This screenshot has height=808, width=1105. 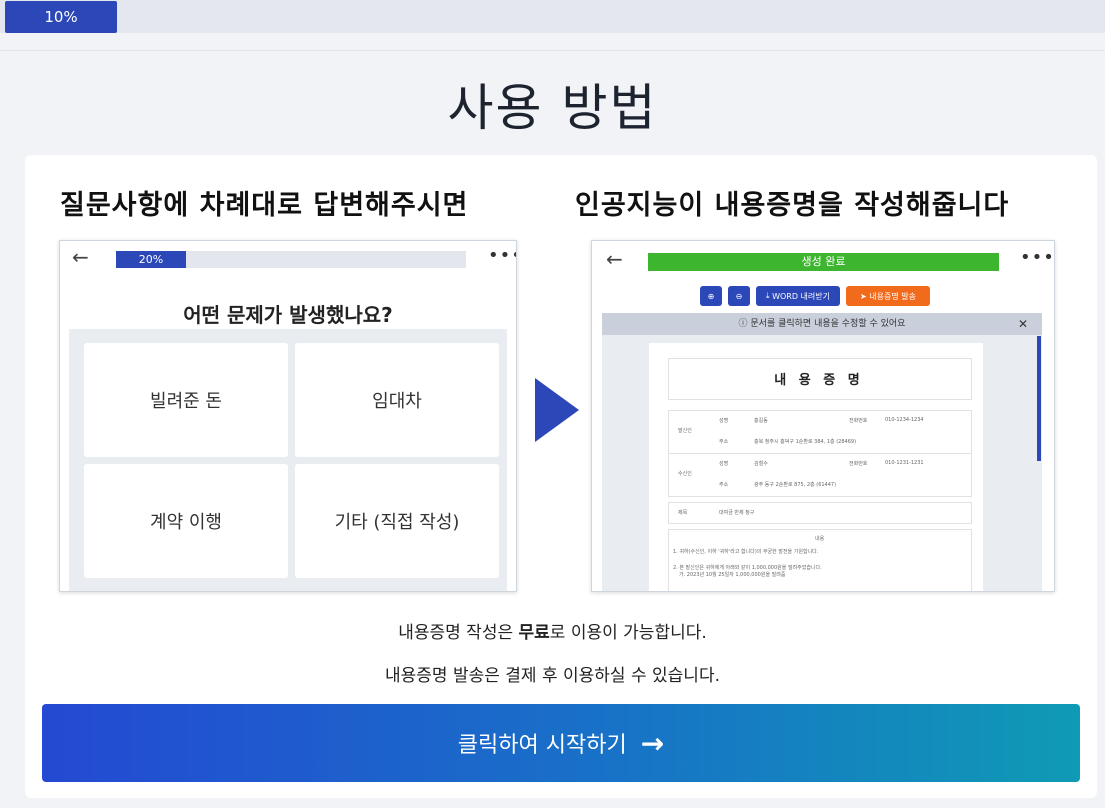 What do you see at coordinates (685, 474) in the screenshot?
I see `receiver-label: 수신인` at bounding box center [685, 474].